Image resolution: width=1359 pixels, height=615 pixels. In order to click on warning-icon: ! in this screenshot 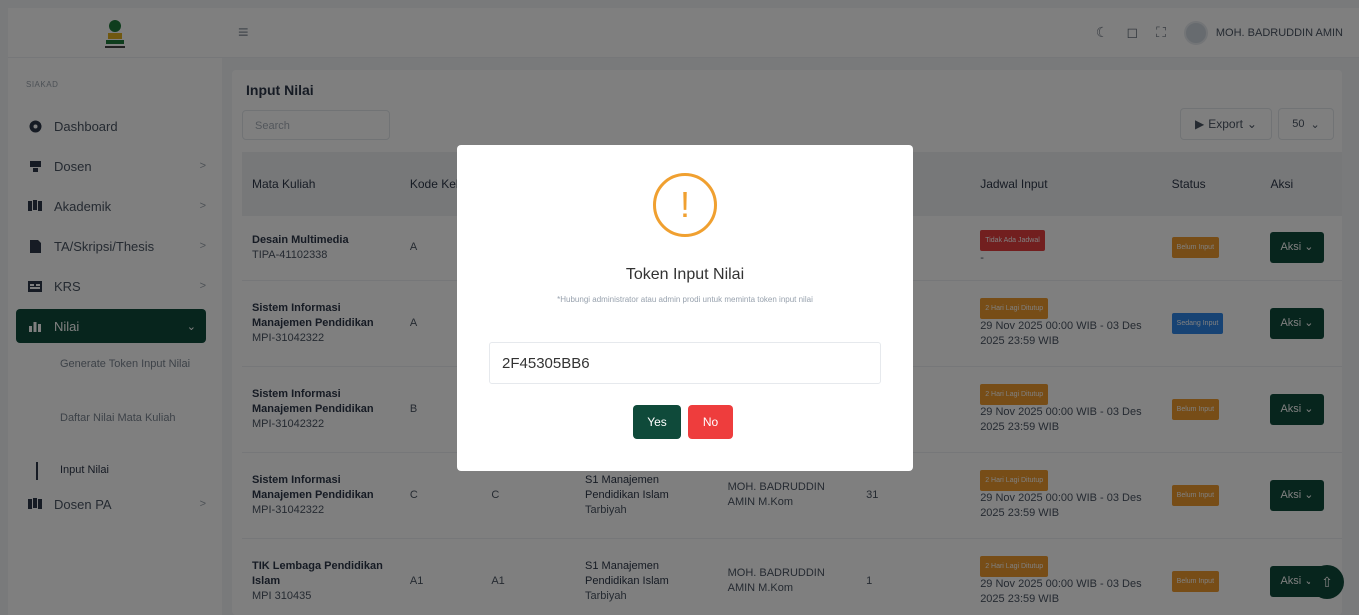, I will do `click(685, 205)`.